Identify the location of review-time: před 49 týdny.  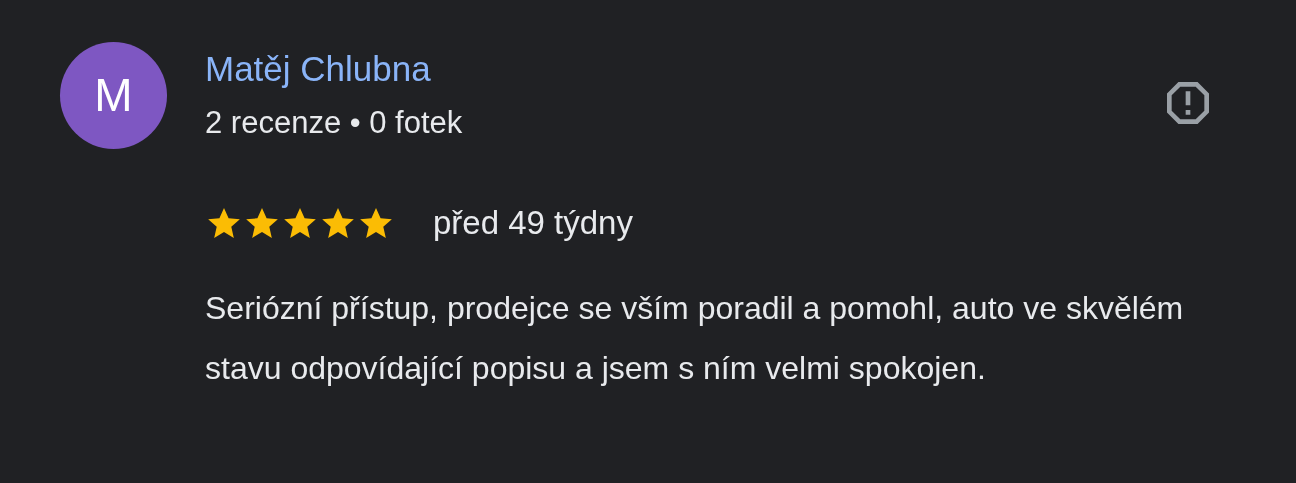
(533, 223).